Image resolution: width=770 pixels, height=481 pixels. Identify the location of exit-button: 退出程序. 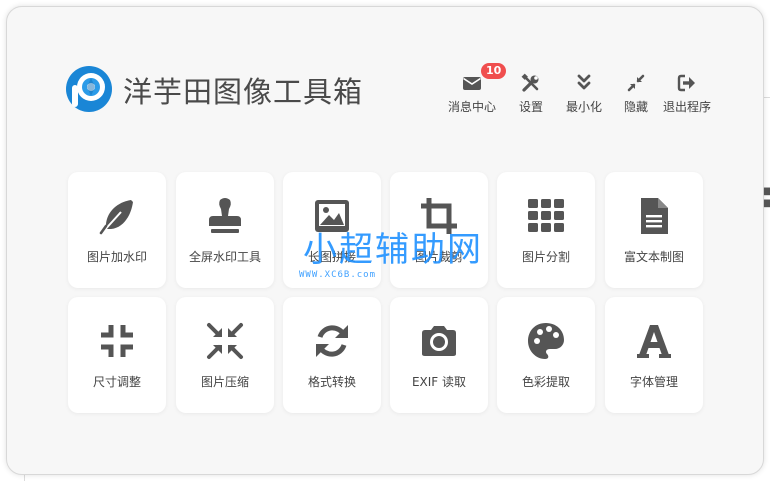
(687, 94).